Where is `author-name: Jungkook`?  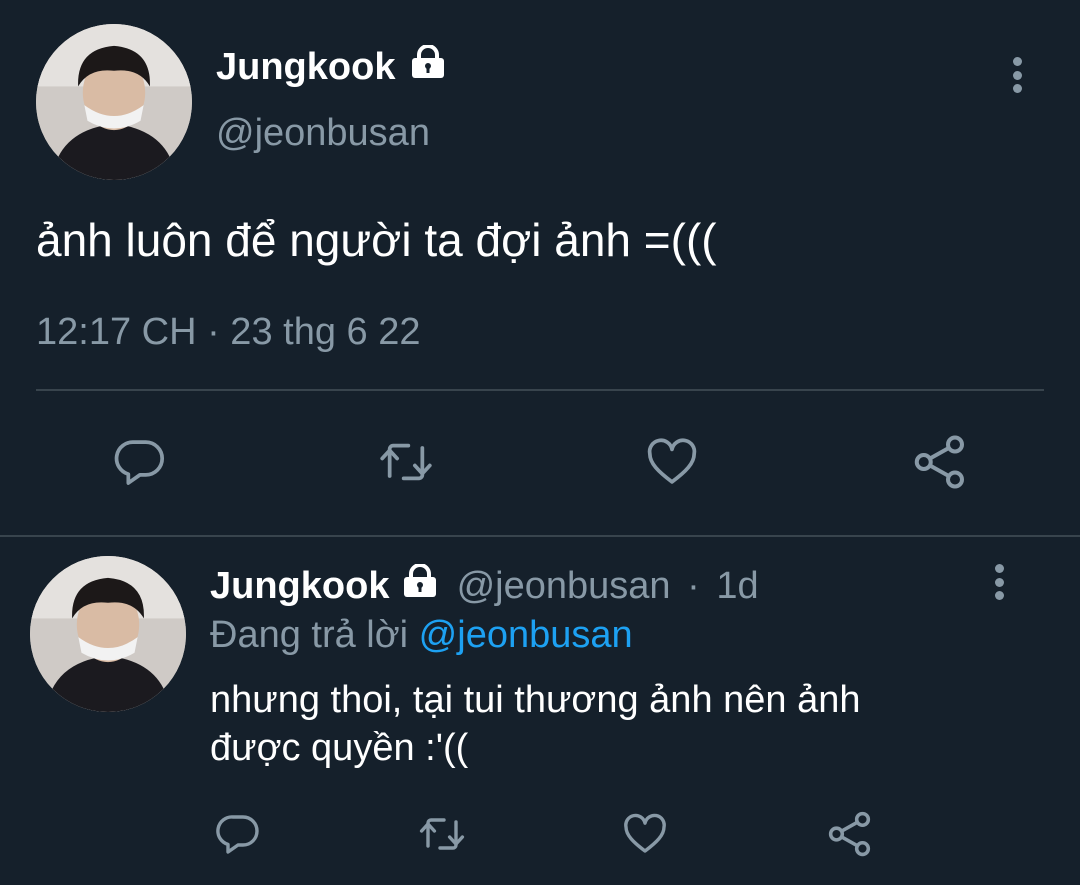 author-name: Jungkook is located at coordinates (331, 67).